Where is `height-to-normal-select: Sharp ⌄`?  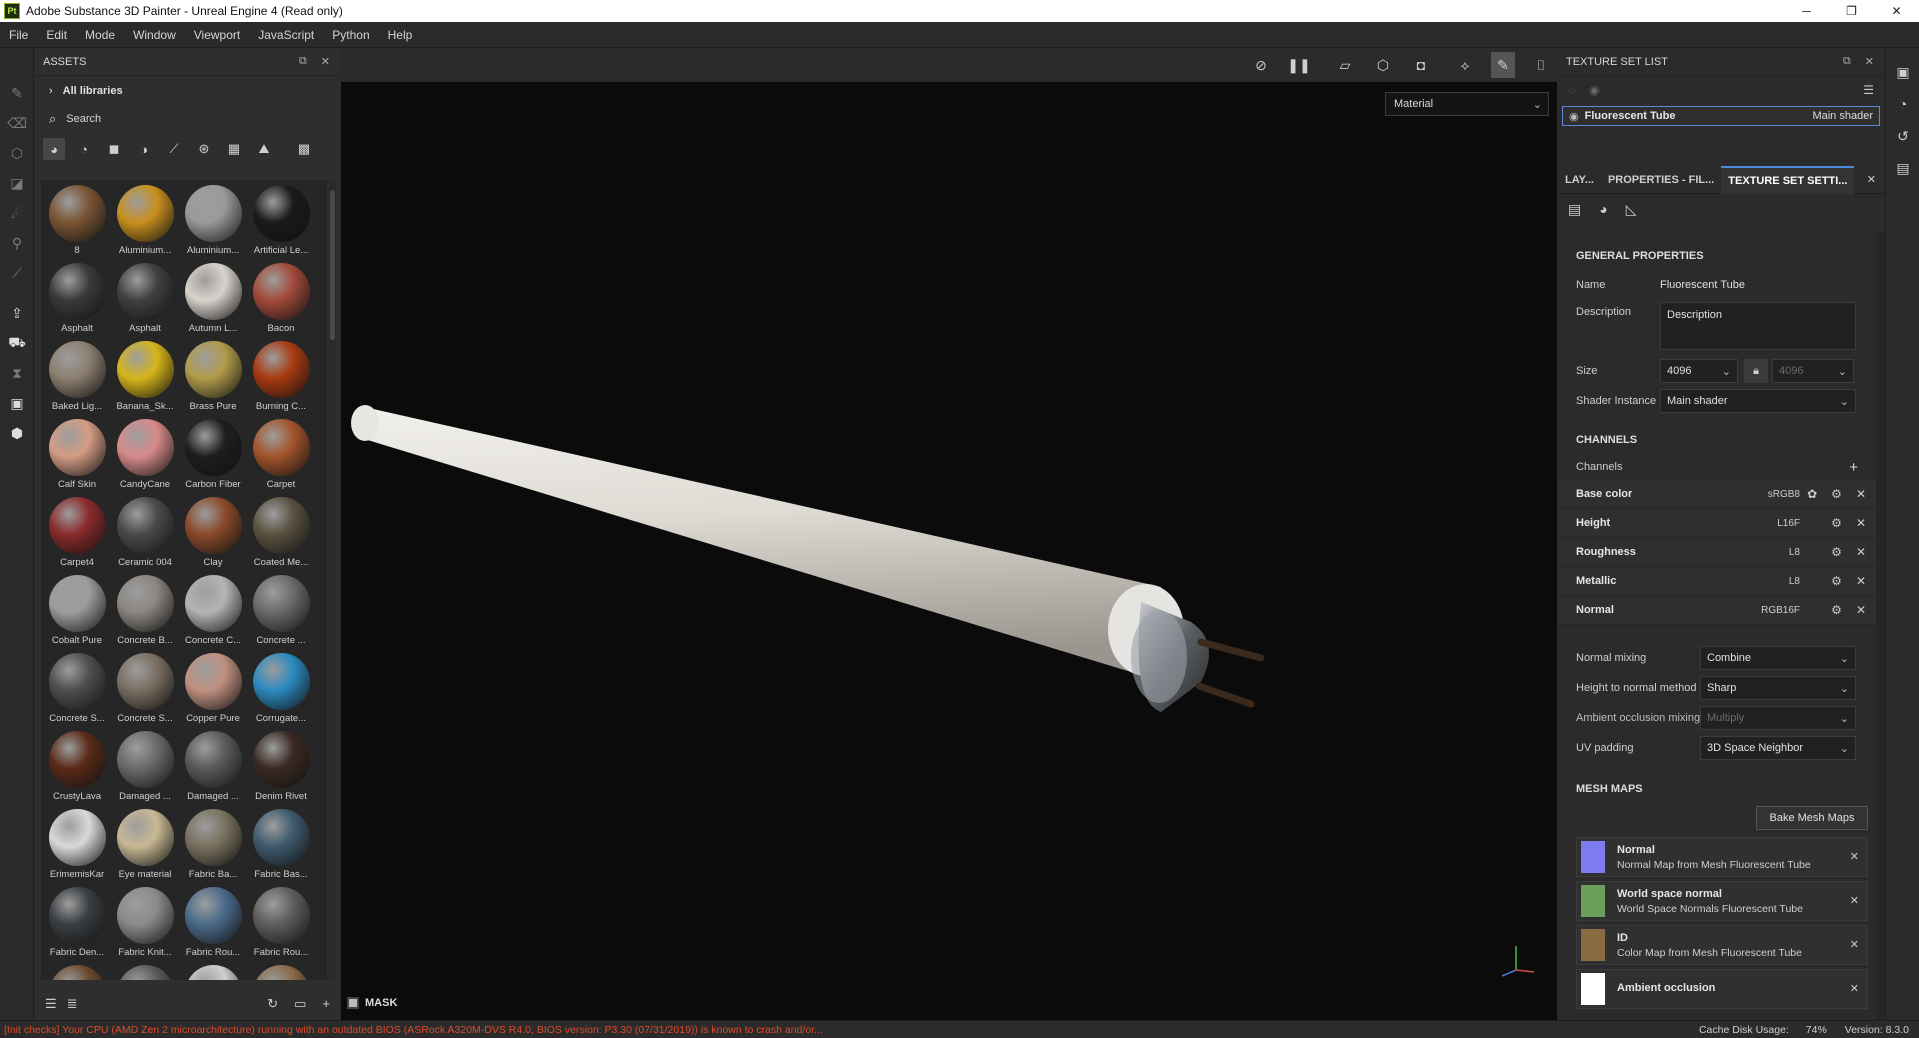 height-to-normal-select: Sharp ⌄ is located at coordinates (1778, 688).